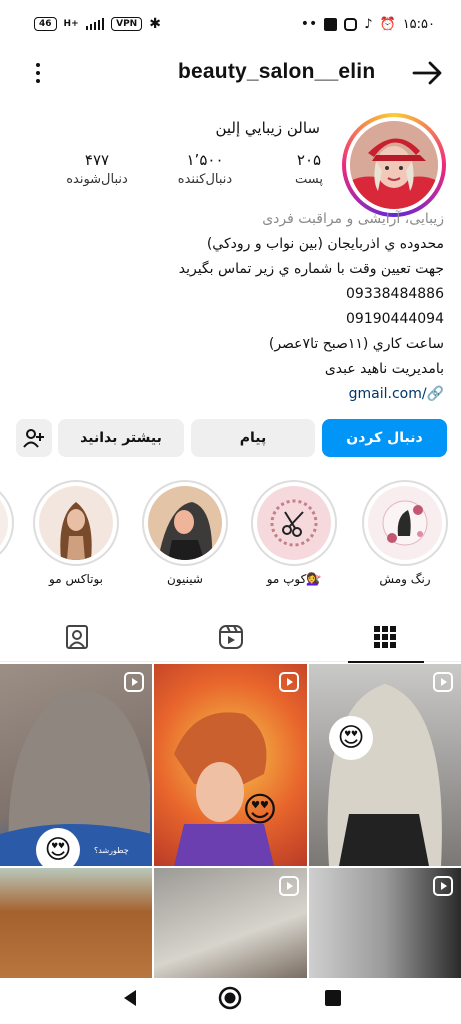 Image resolution: width=461 pixels, height=1024 pixels. What do you see at coordinates (384, 438) in the screenshot?
I see `follow-button: دنبال کردن` at bounding box center [384, 438].